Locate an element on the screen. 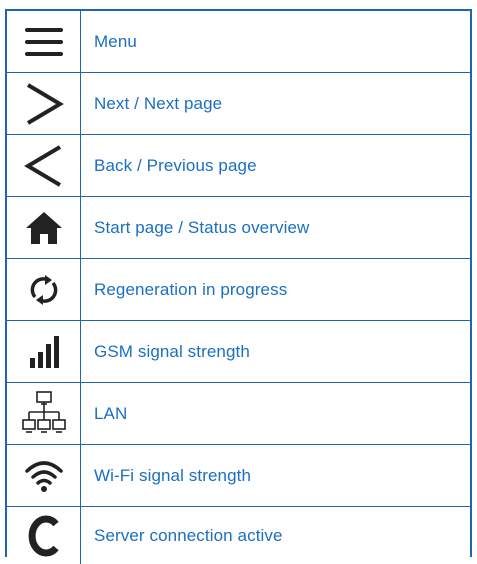  legend-row-menu: Menu is located at coordinates (238, 42).